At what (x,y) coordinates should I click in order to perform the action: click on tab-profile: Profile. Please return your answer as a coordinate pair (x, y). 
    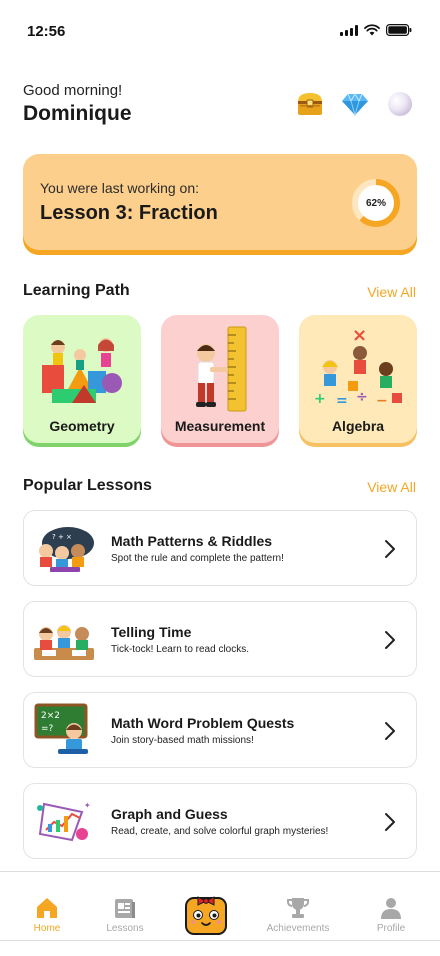
    Looking at the image, I should click on (391, 907).